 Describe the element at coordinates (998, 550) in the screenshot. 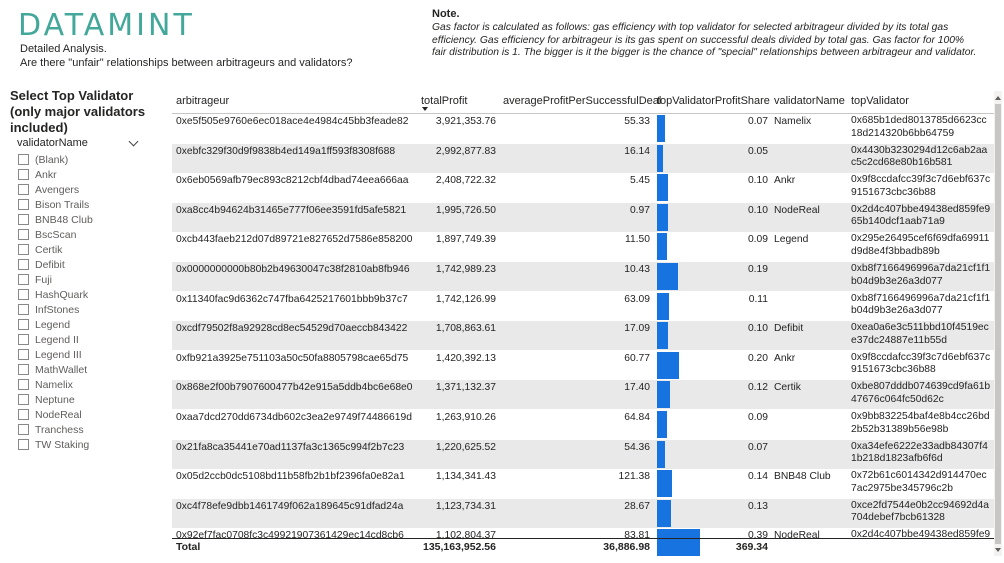

I see `scroll-down-icon` at that location.